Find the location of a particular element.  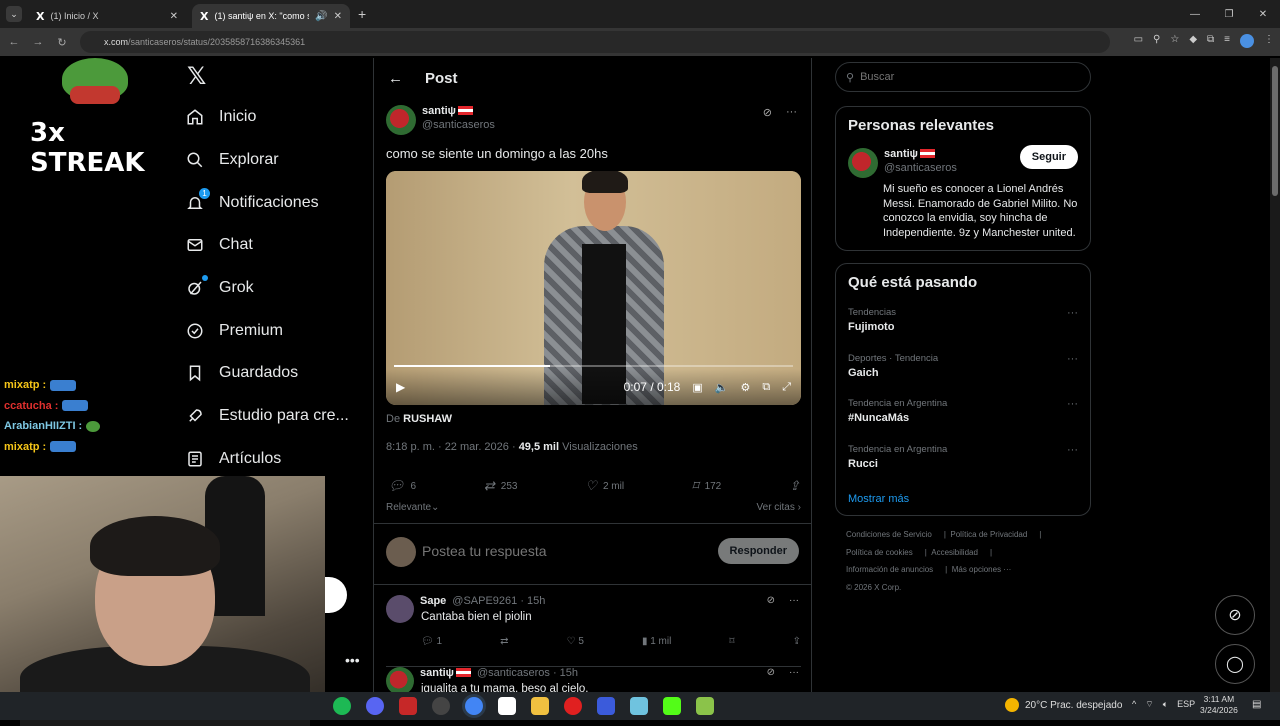

person-row: santiψ @santicaseros Seguir is located at coordinates (963, 161).